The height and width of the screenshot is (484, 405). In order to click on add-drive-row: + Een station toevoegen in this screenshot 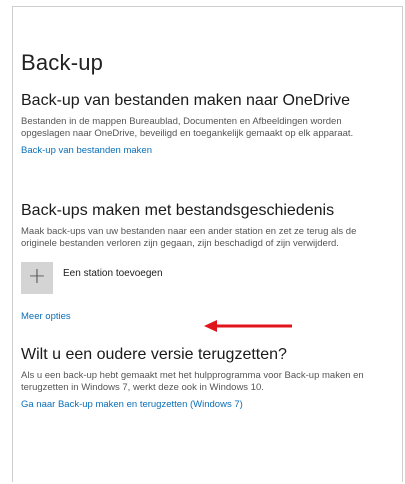, I will do `click(206, 278)`.